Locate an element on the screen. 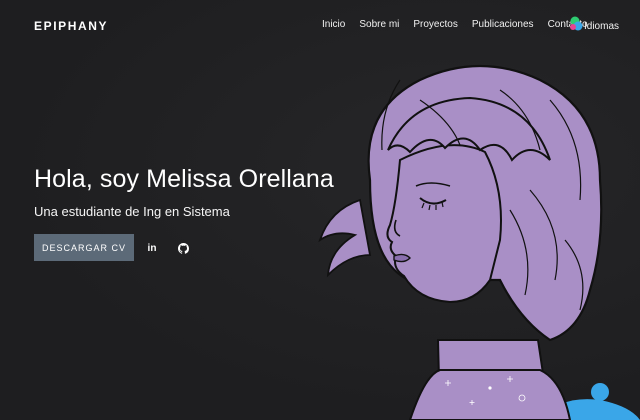  shoulders is located at coordinates (490, 394).